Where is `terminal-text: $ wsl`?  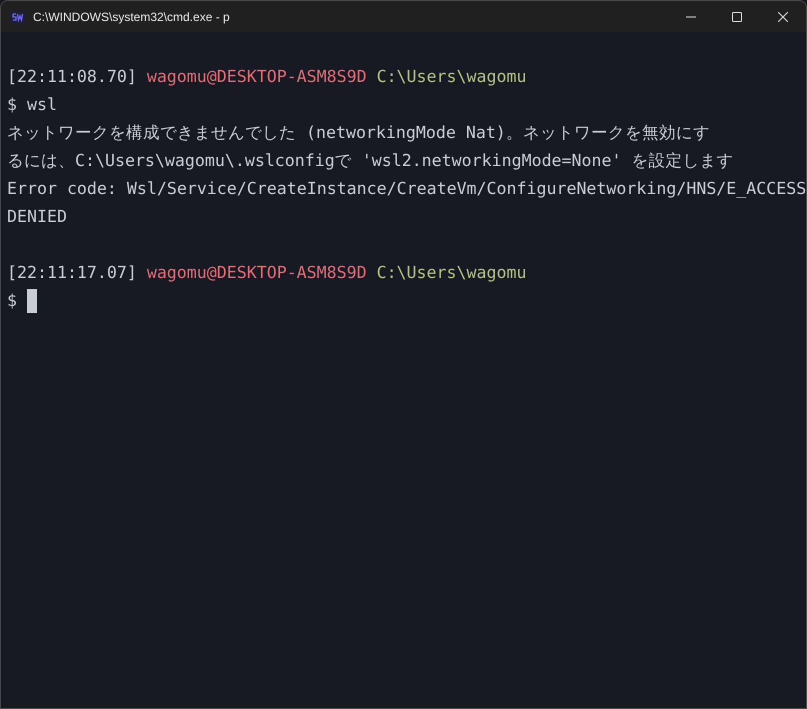
terminal-text: $ wsl is located at coordinates (32, 104).